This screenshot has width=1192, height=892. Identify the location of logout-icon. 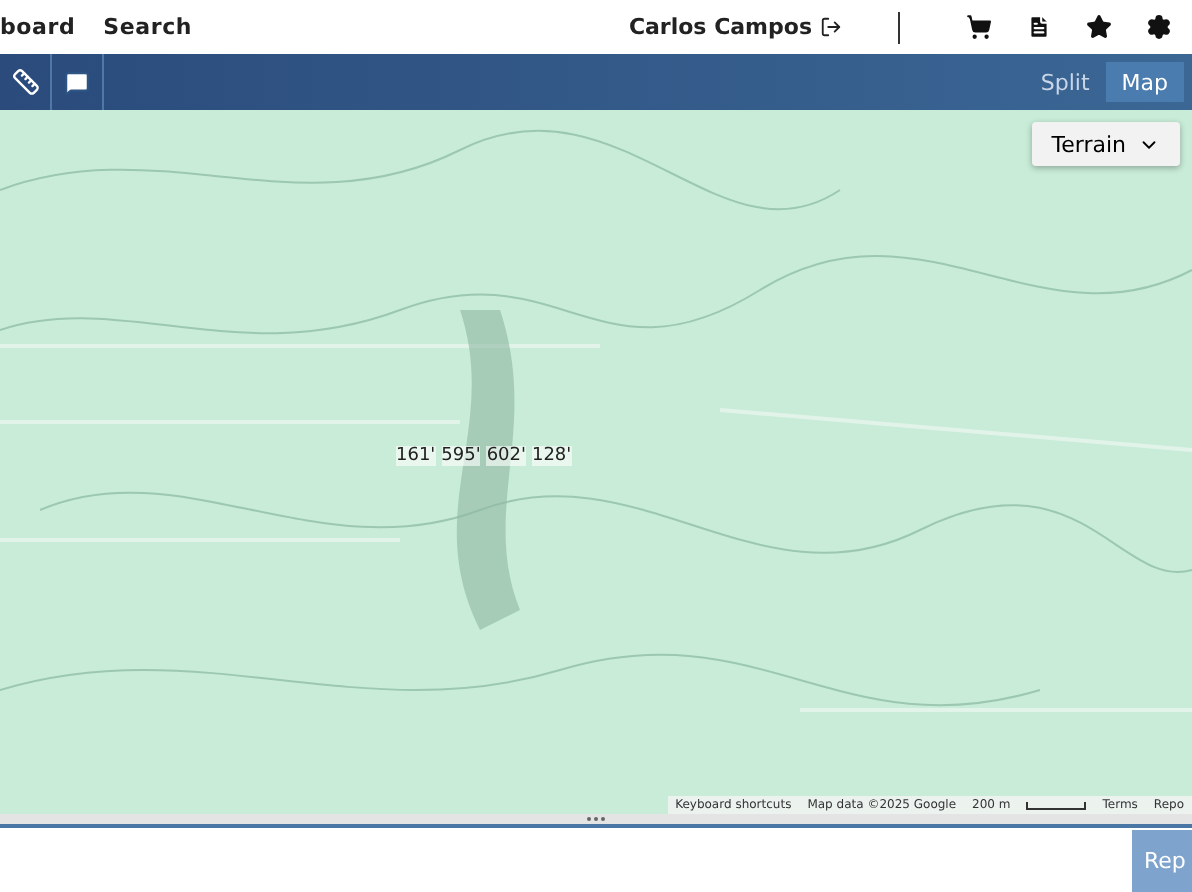
(831, 27).